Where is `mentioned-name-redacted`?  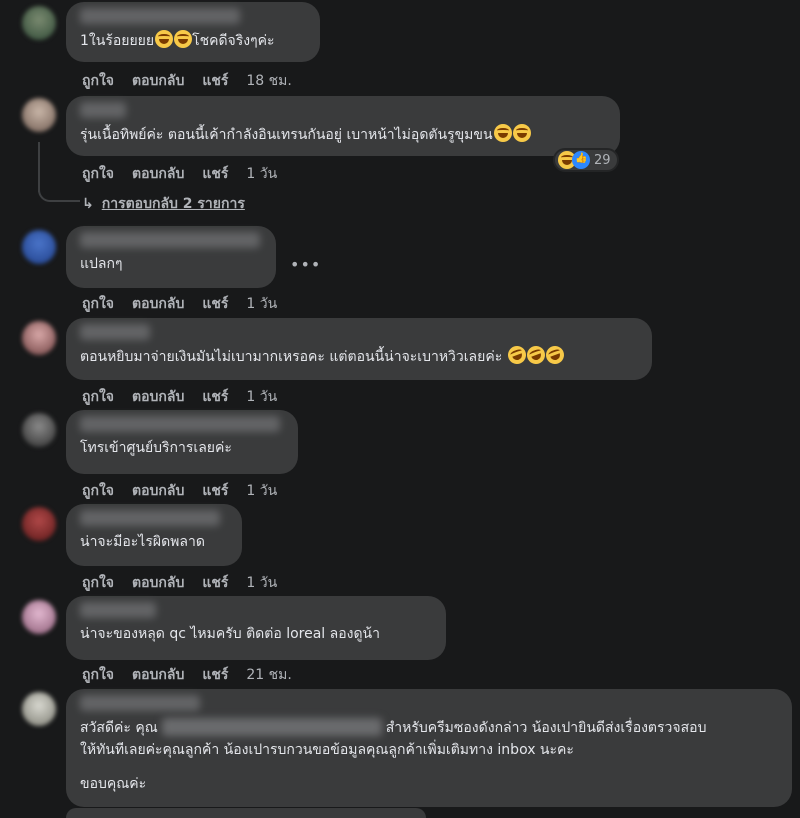
mentioned-name-redacted is located at coordinates (271, 727).